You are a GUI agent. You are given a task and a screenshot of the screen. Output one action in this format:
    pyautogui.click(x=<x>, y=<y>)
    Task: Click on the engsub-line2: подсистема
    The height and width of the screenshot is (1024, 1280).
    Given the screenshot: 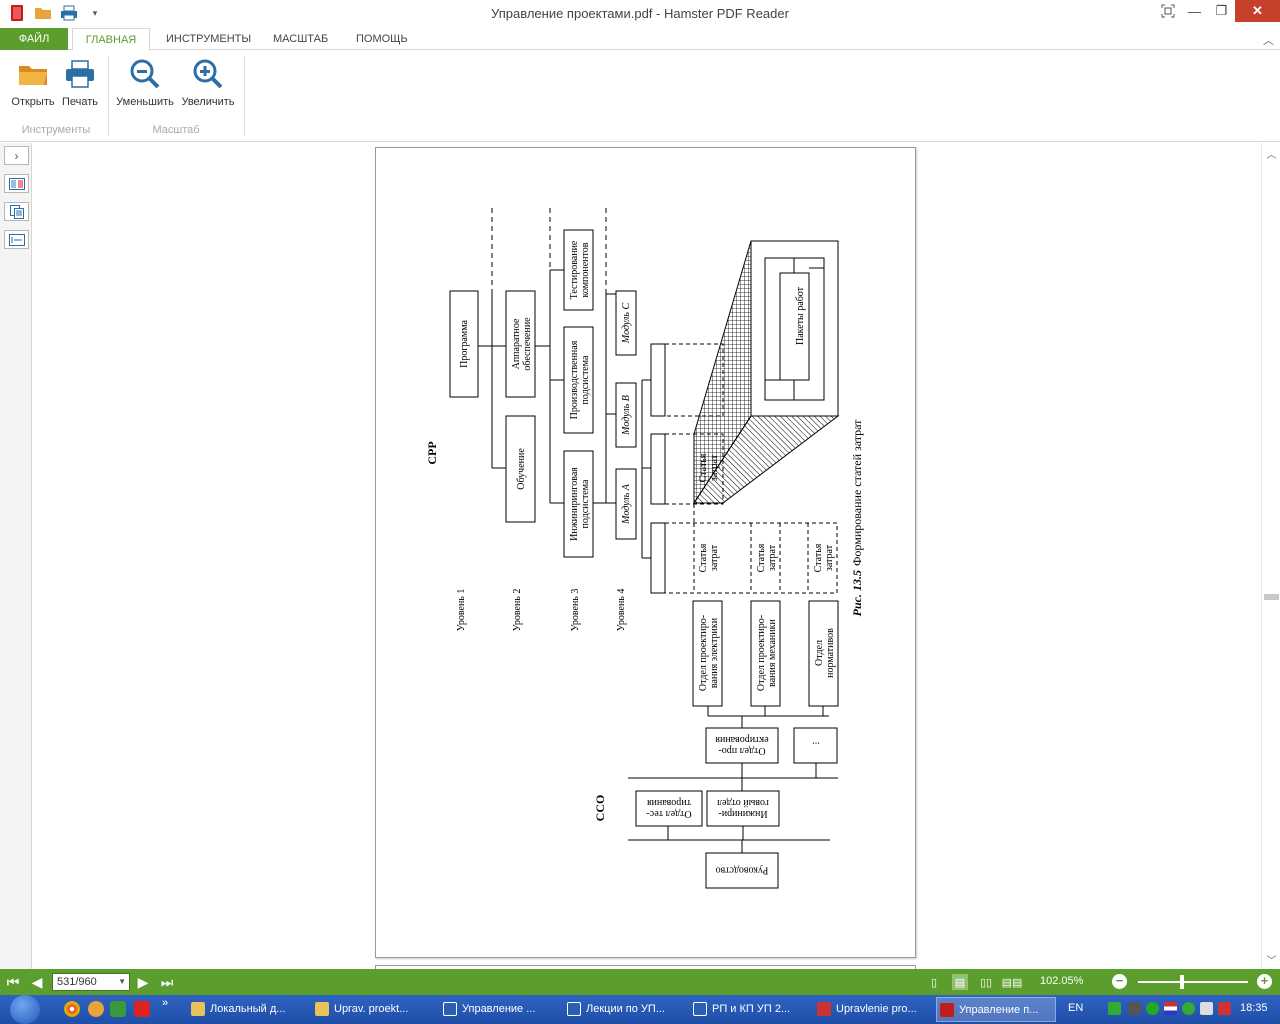 What is the action you would take?
    pyautogui.click(x=585, y=503)
    